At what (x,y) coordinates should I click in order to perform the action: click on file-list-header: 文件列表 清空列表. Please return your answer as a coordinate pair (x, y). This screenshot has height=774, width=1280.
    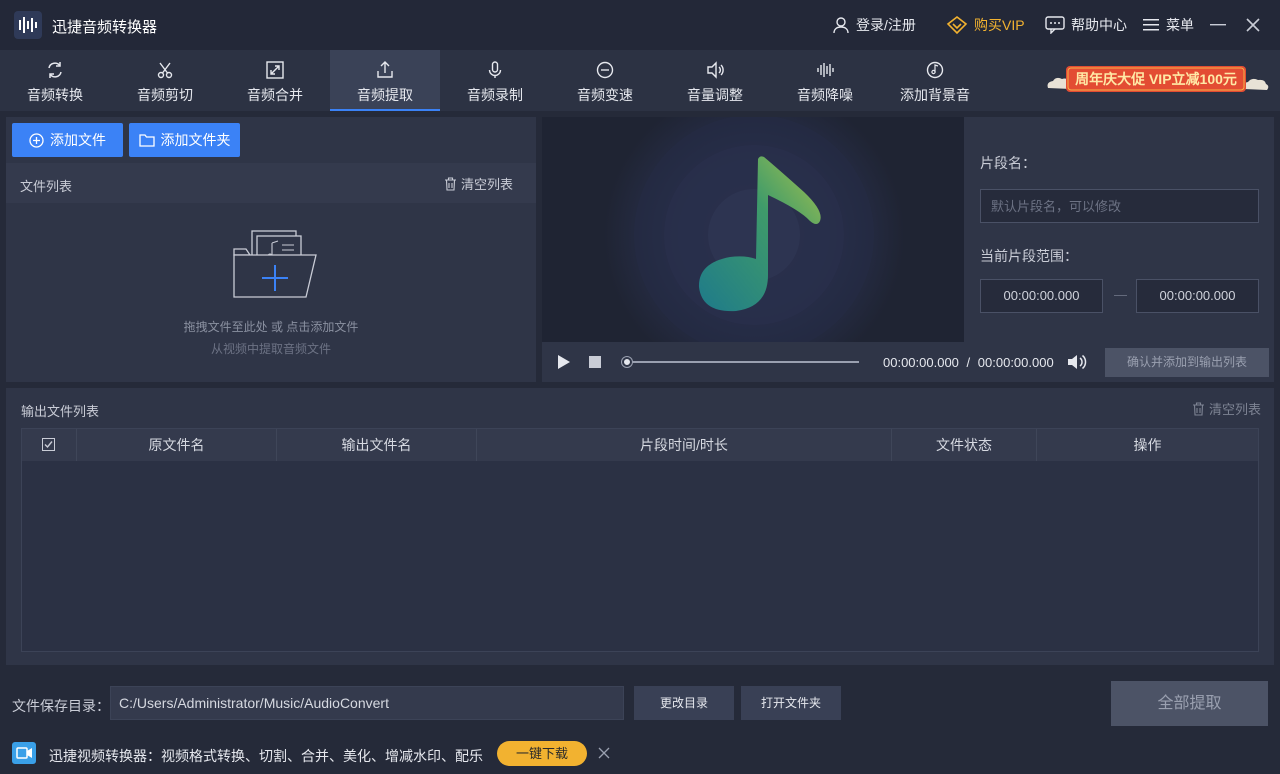
    Looking at the image, I should click on (271, 183).